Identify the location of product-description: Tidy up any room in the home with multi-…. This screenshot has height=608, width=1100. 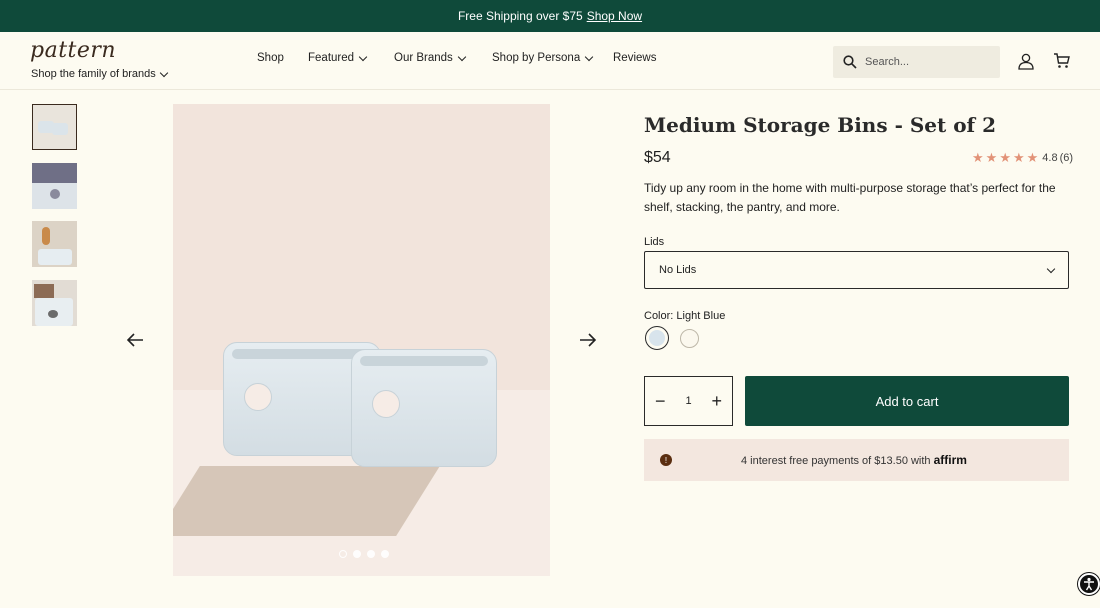
(850, 197).